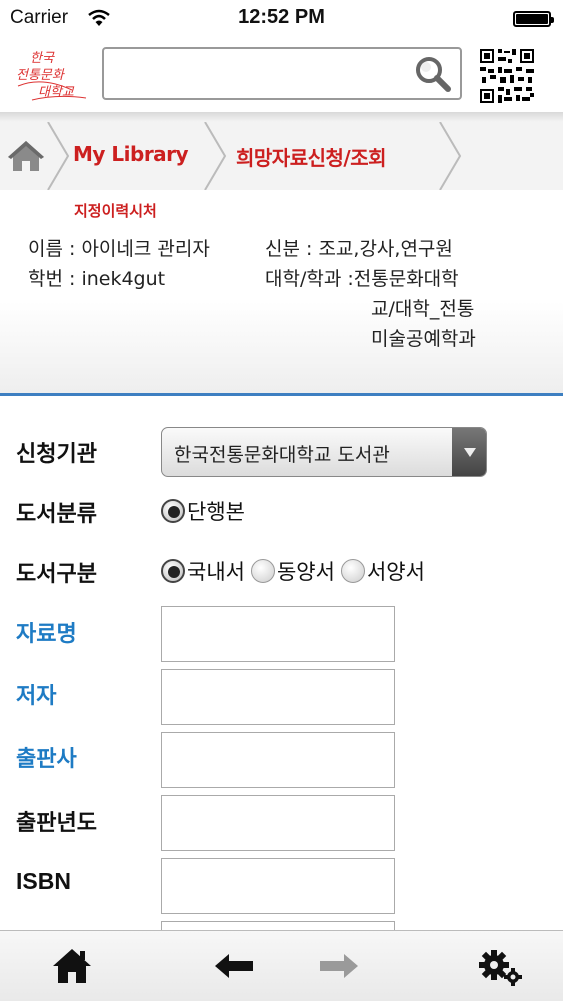 The height and width of the screenshot is (1001, 563). I want to click on user-status: 신분 : 조교,강사,연구원, so click(359, 249).